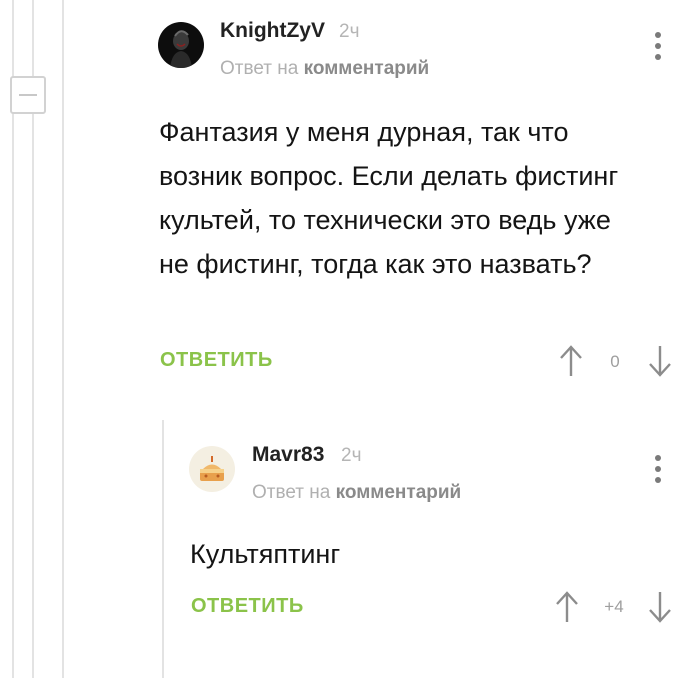  Describe the element at coordinates (291, 492) in the screenshot. I see `reply-to-prefix: Ответ на` at that location.